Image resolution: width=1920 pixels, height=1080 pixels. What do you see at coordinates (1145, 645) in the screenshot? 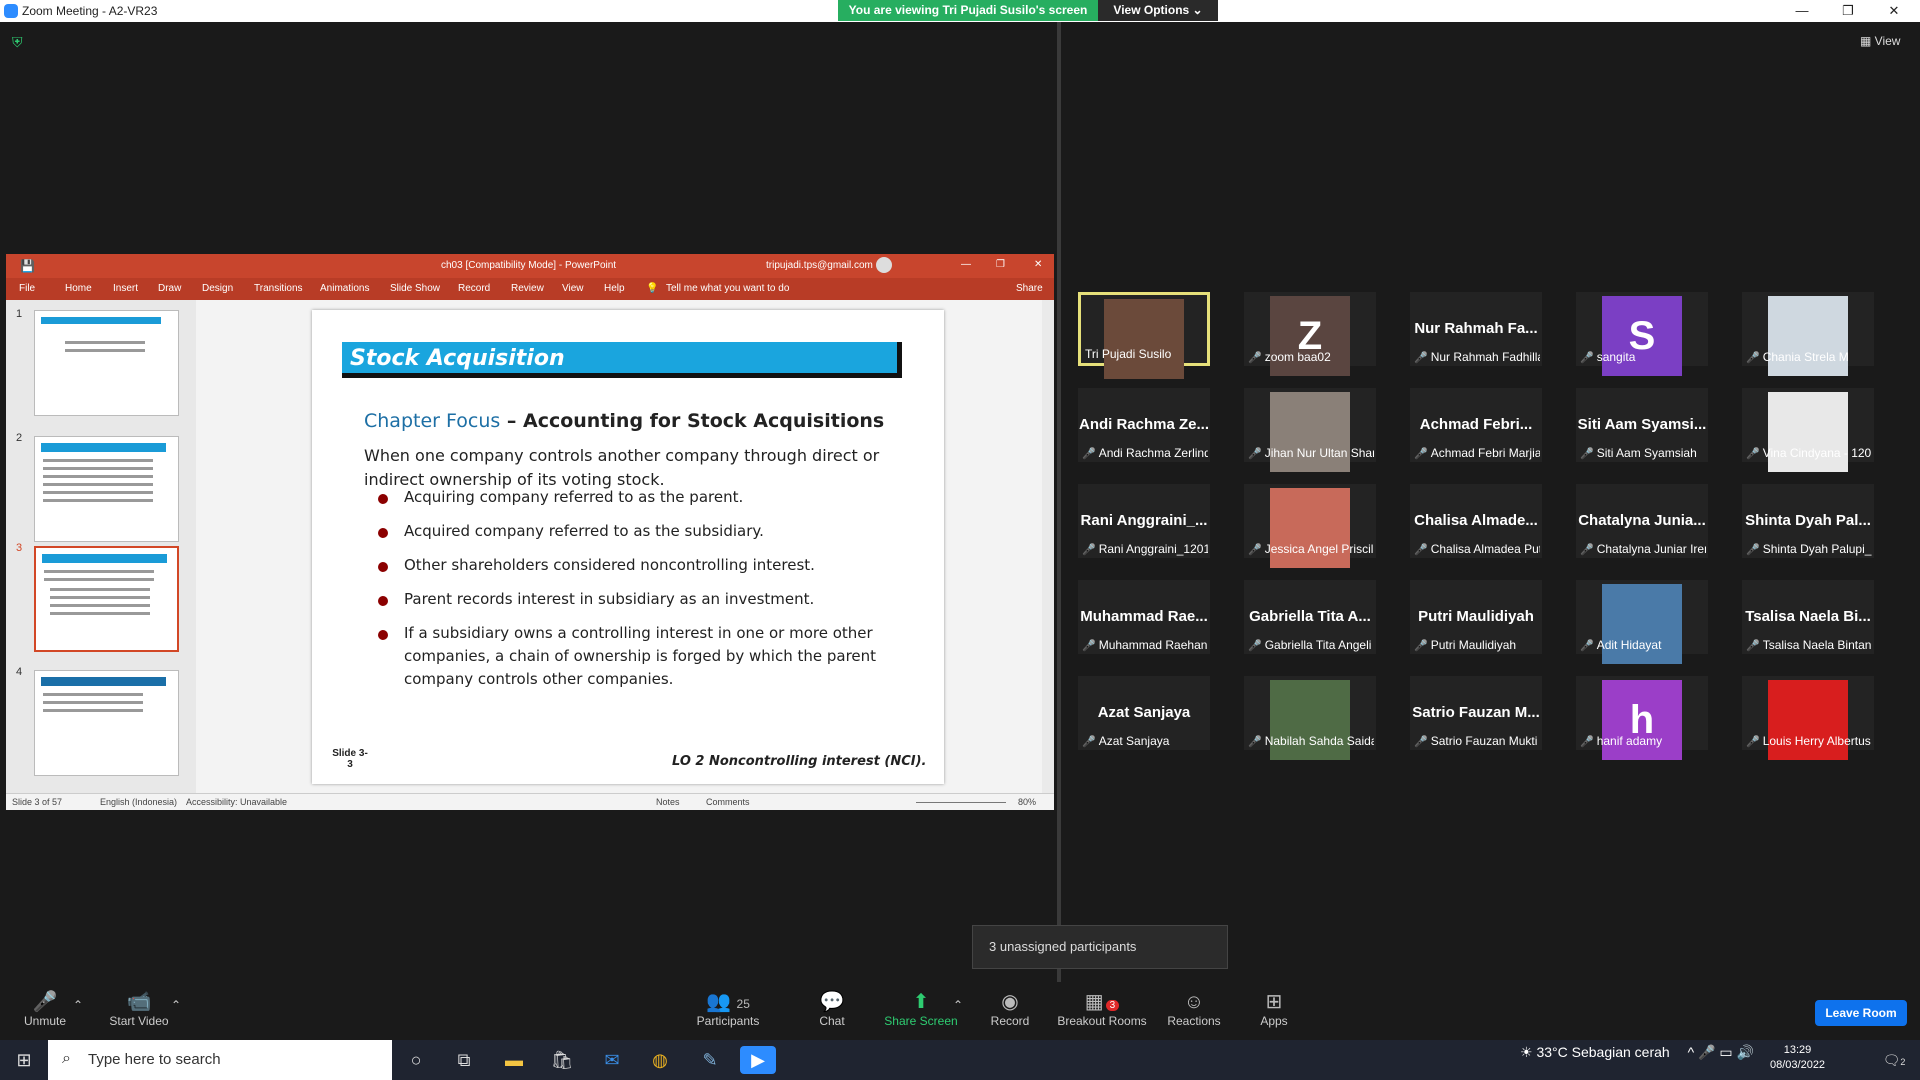
I see `participant-name-label: 🎤 Muhammad Raehan` at bounding box center [1145, 645].